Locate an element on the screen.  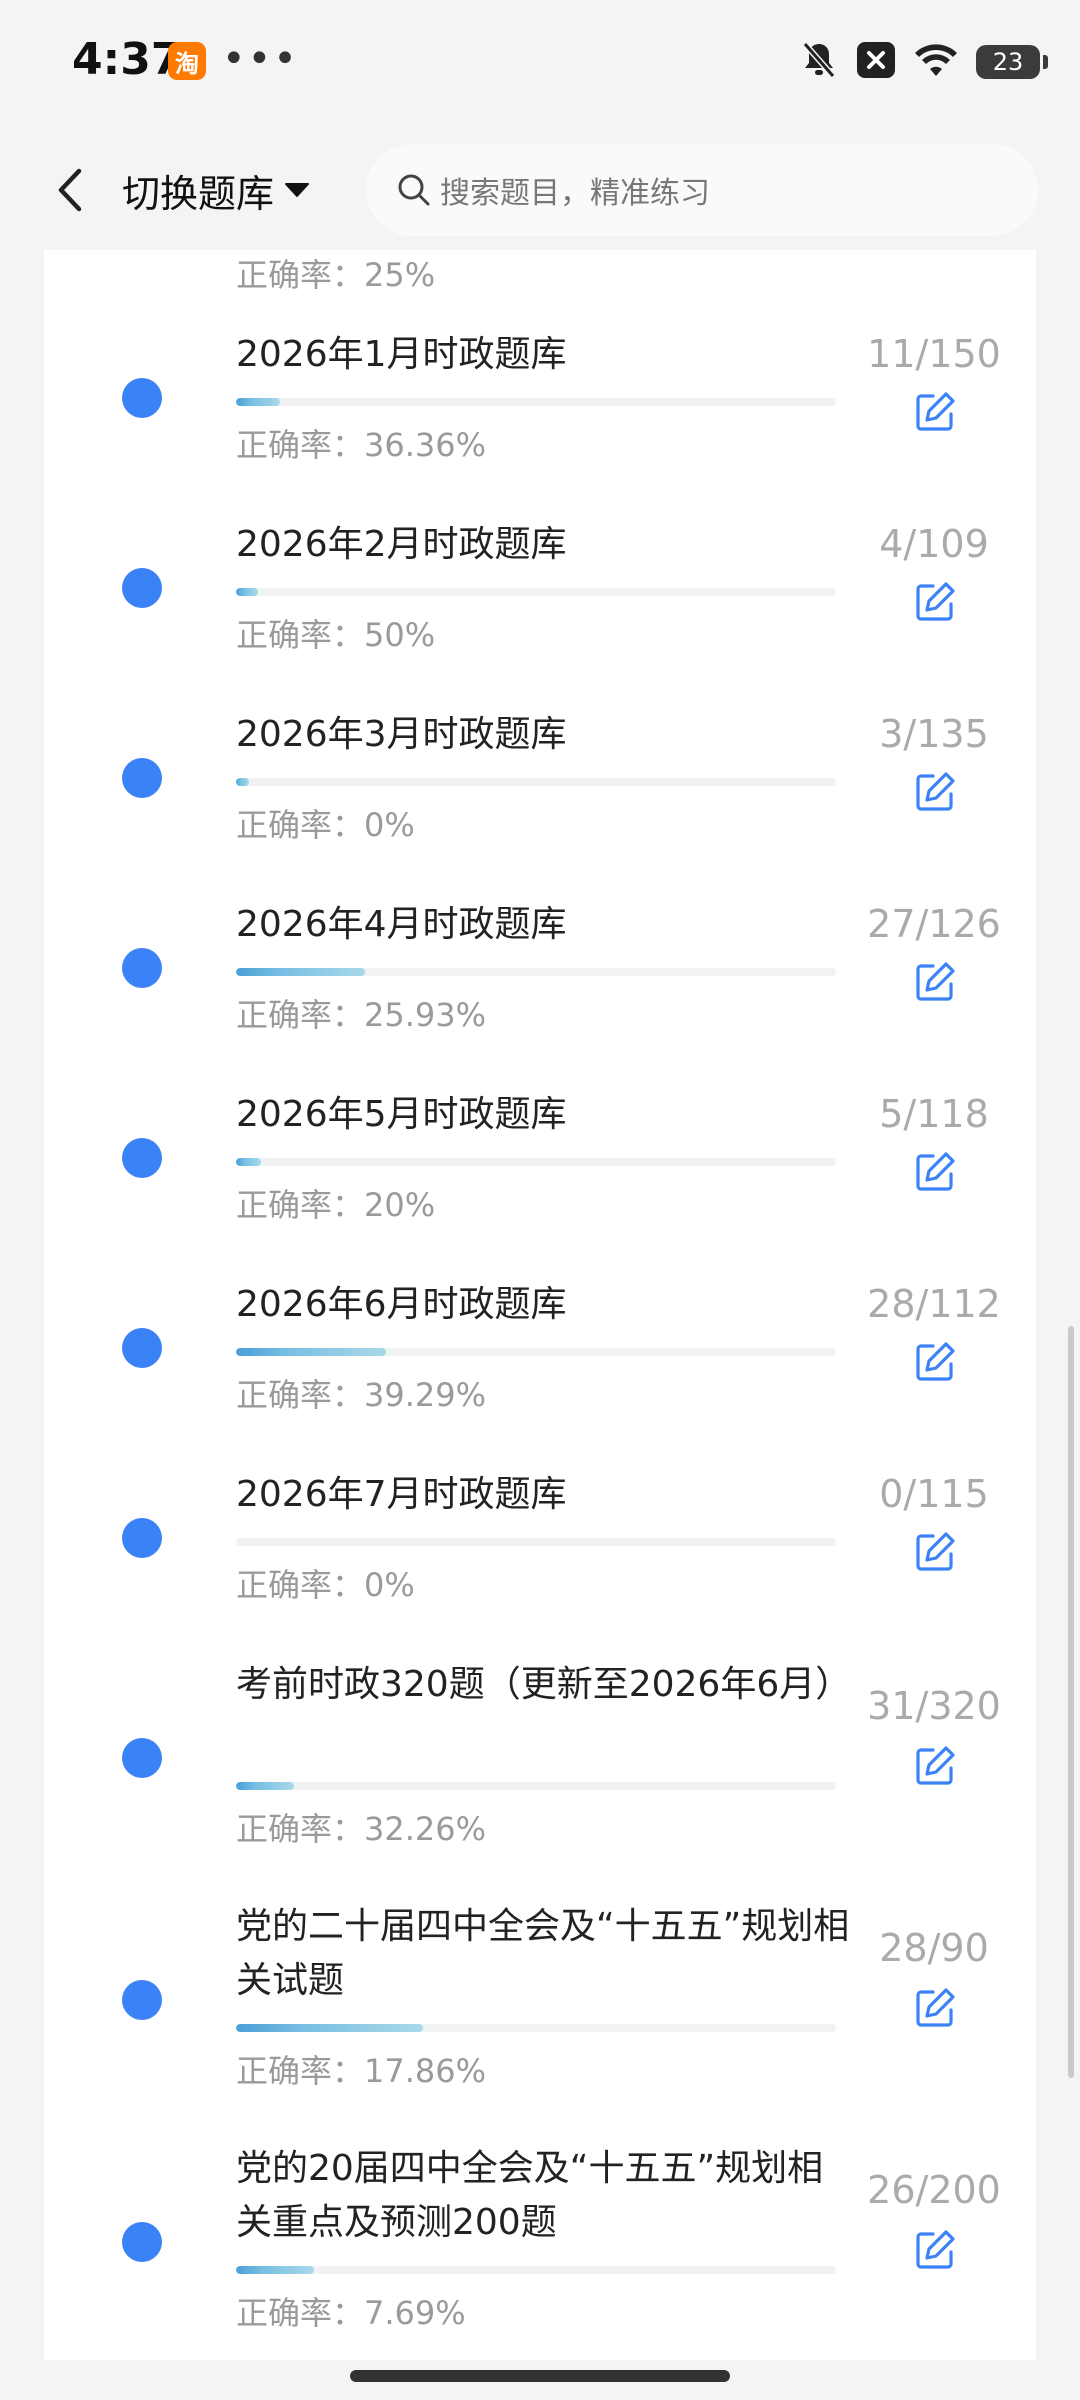
item-accuracy: 正确率：39.29% is located at coordinates (361, 1395).